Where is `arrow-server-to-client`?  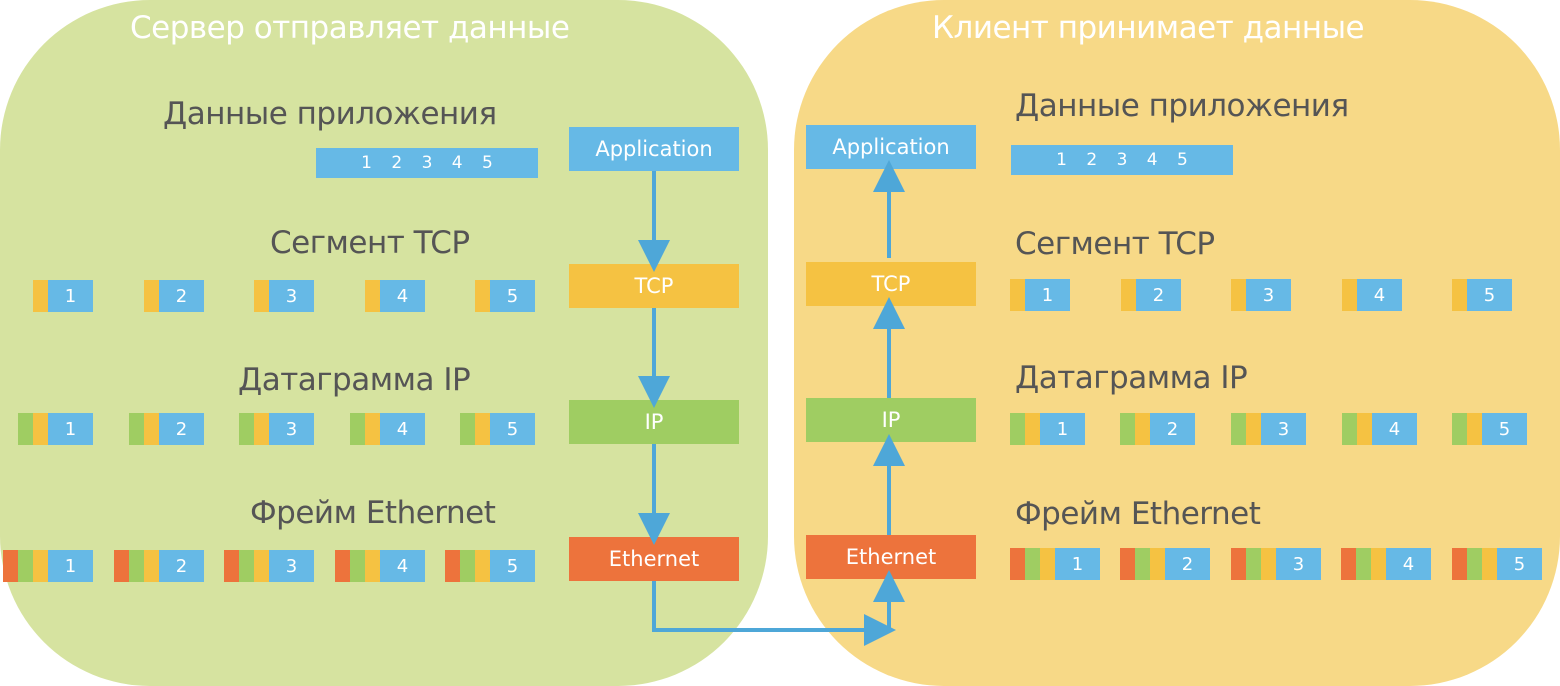 arrow-server-to-client is located at coordinates (774, 613).